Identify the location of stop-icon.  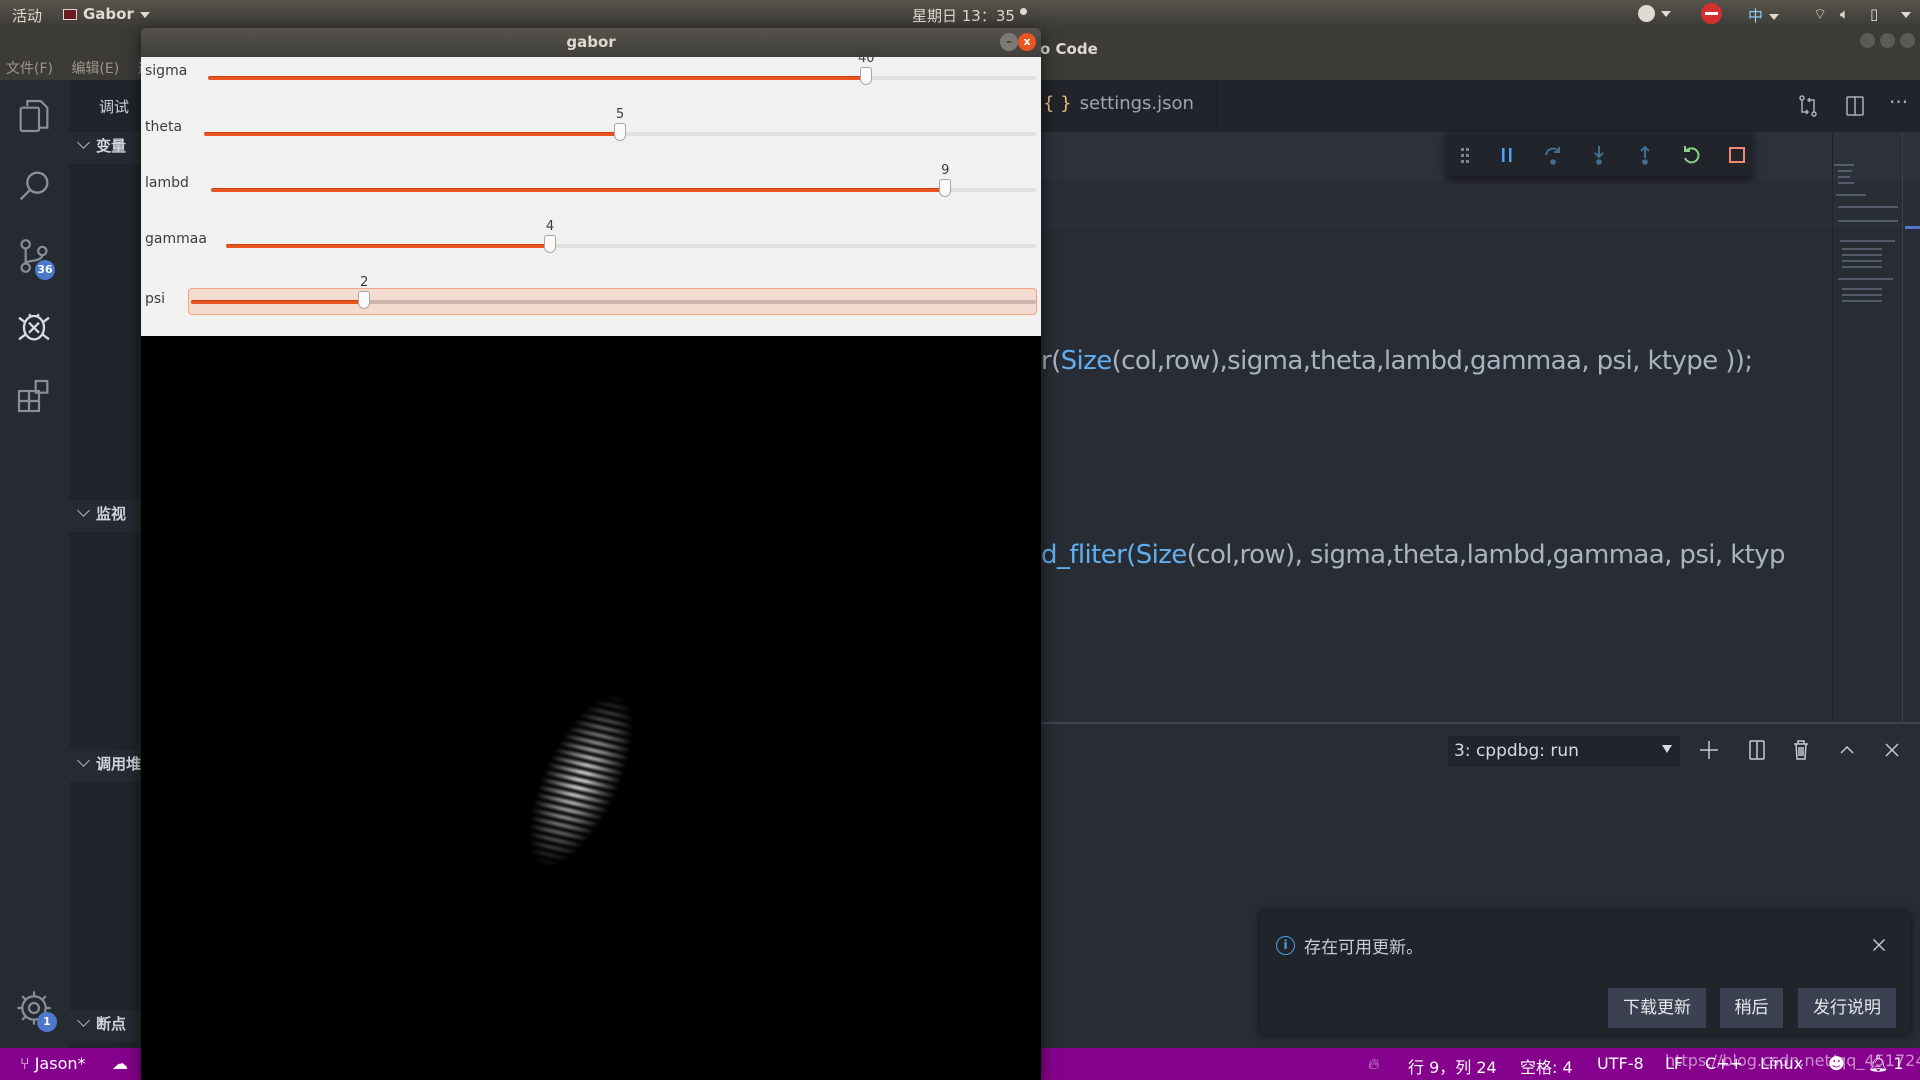
(1737, 155).